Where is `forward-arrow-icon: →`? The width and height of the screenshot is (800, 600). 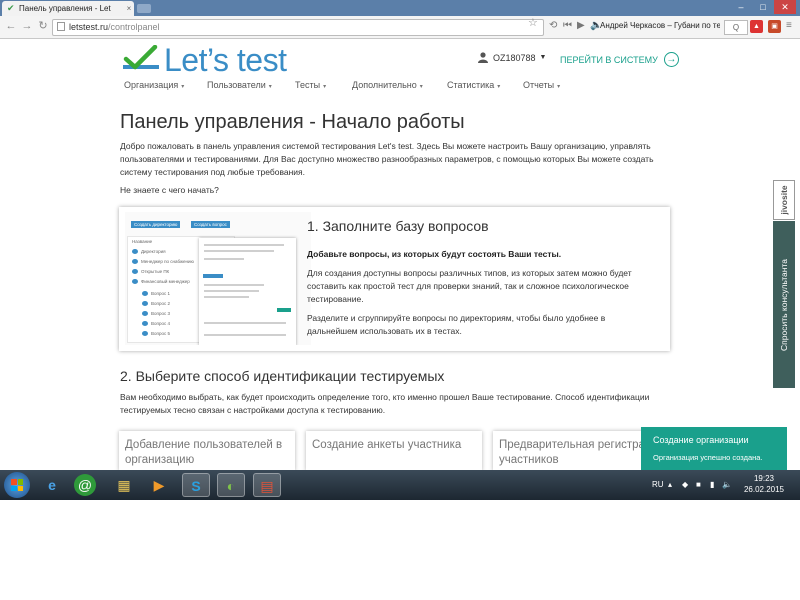 forward-arrow-icon: → is located at coordinates (27, 26).